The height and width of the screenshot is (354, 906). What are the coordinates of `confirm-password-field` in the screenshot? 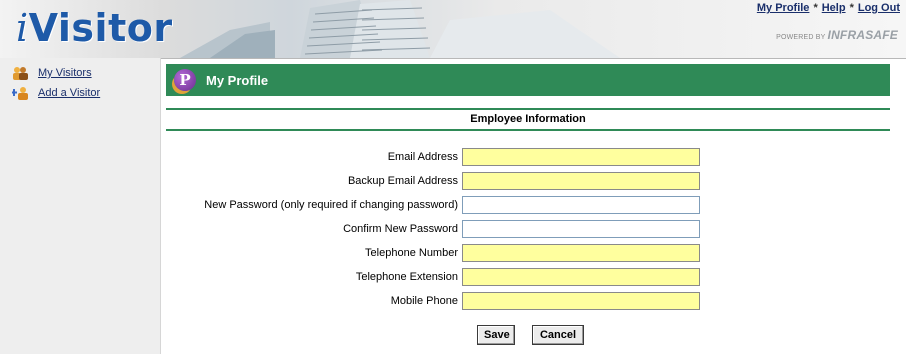 It's located at (581, 229).